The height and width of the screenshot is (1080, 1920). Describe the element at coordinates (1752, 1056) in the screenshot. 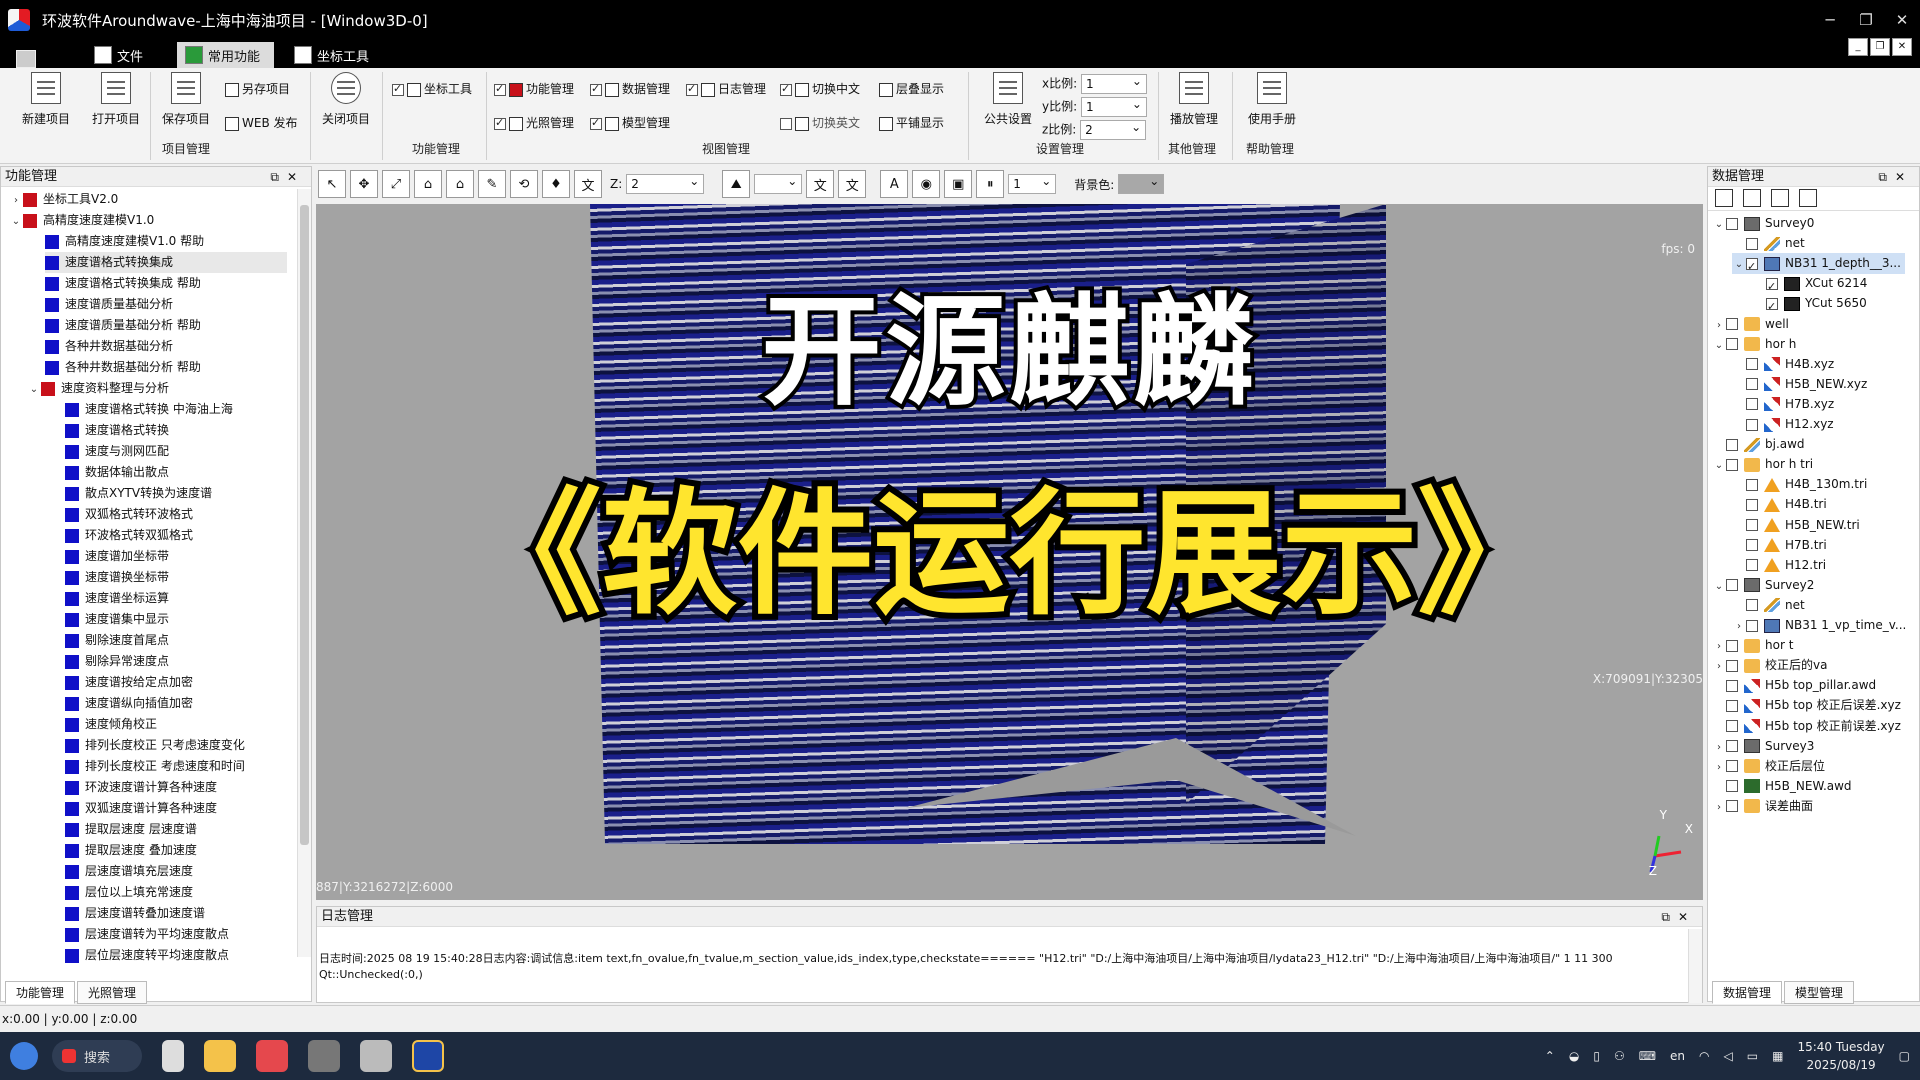

I see `tray-battery-icon: ▭` at that location.